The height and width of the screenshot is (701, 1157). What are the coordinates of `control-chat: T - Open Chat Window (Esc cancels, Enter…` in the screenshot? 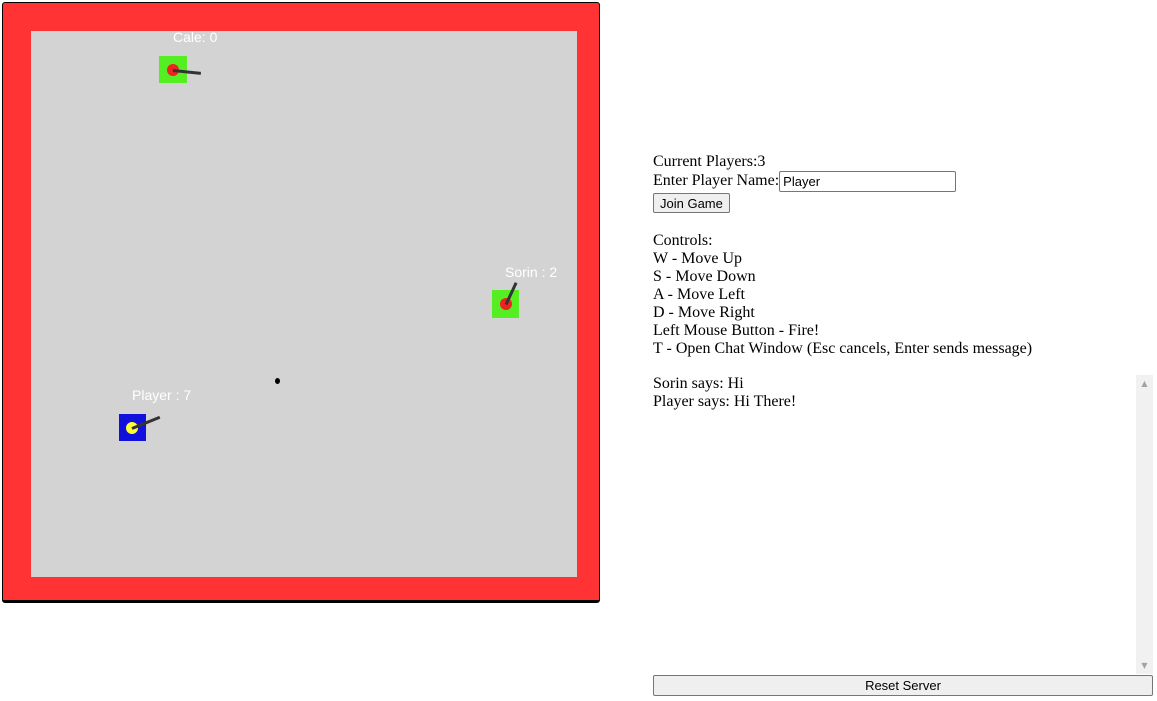 It's located at (843, 348).